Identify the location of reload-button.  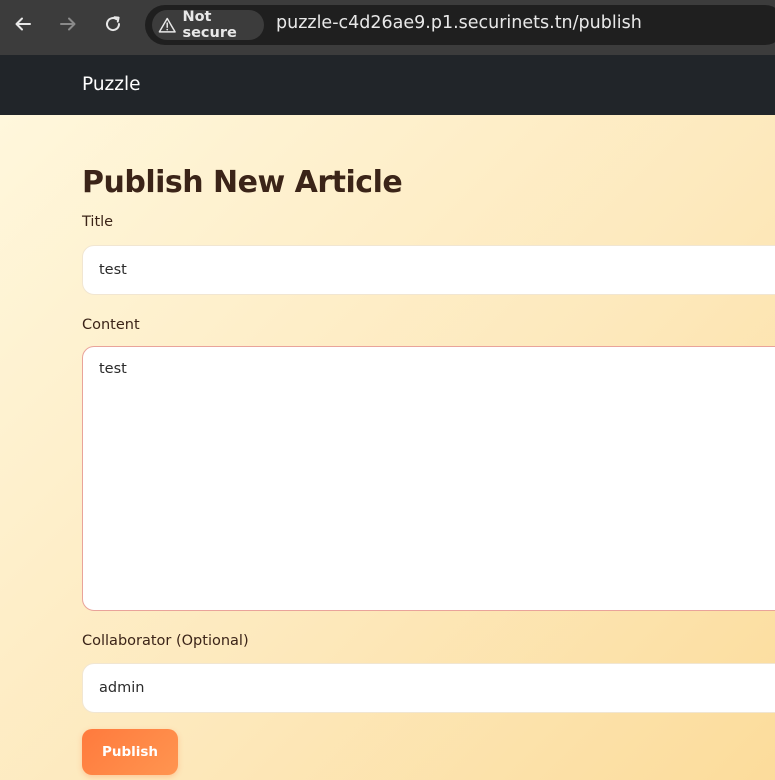
(113, 24).